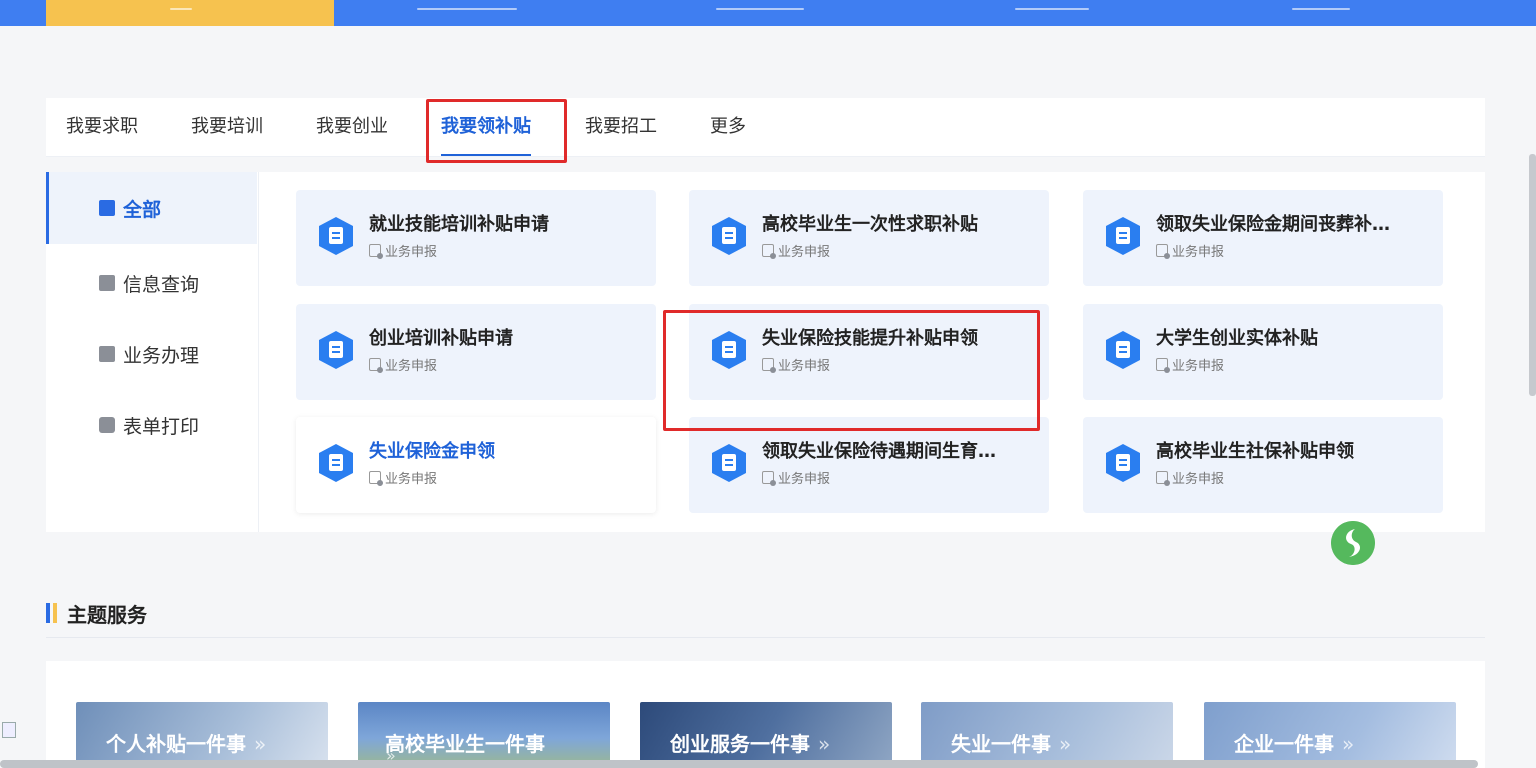 Image resolution: width=1536 pixels, height=768 pixels. I want to click on document-search-icon, so click(107, 283).